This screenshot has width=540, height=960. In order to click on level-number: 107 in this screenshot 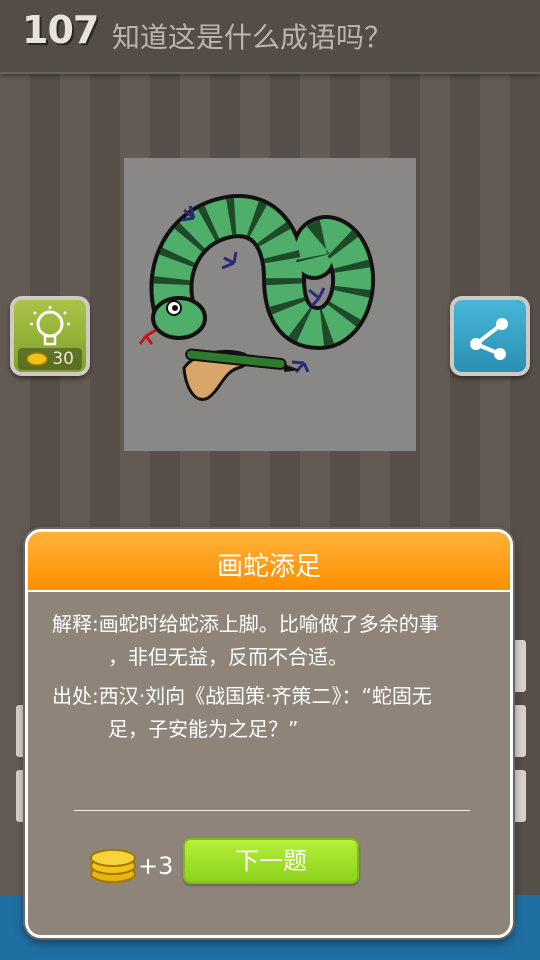, I will do `click(60, 30)`.